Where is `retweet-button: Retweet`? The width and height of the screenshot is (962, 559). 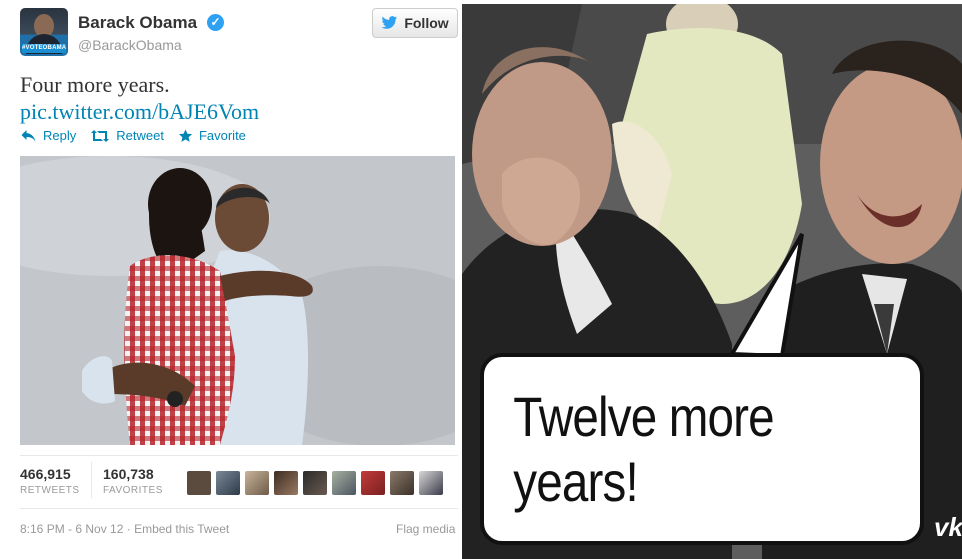
retweet-button: Retweet is located at coordinates (127, 135).